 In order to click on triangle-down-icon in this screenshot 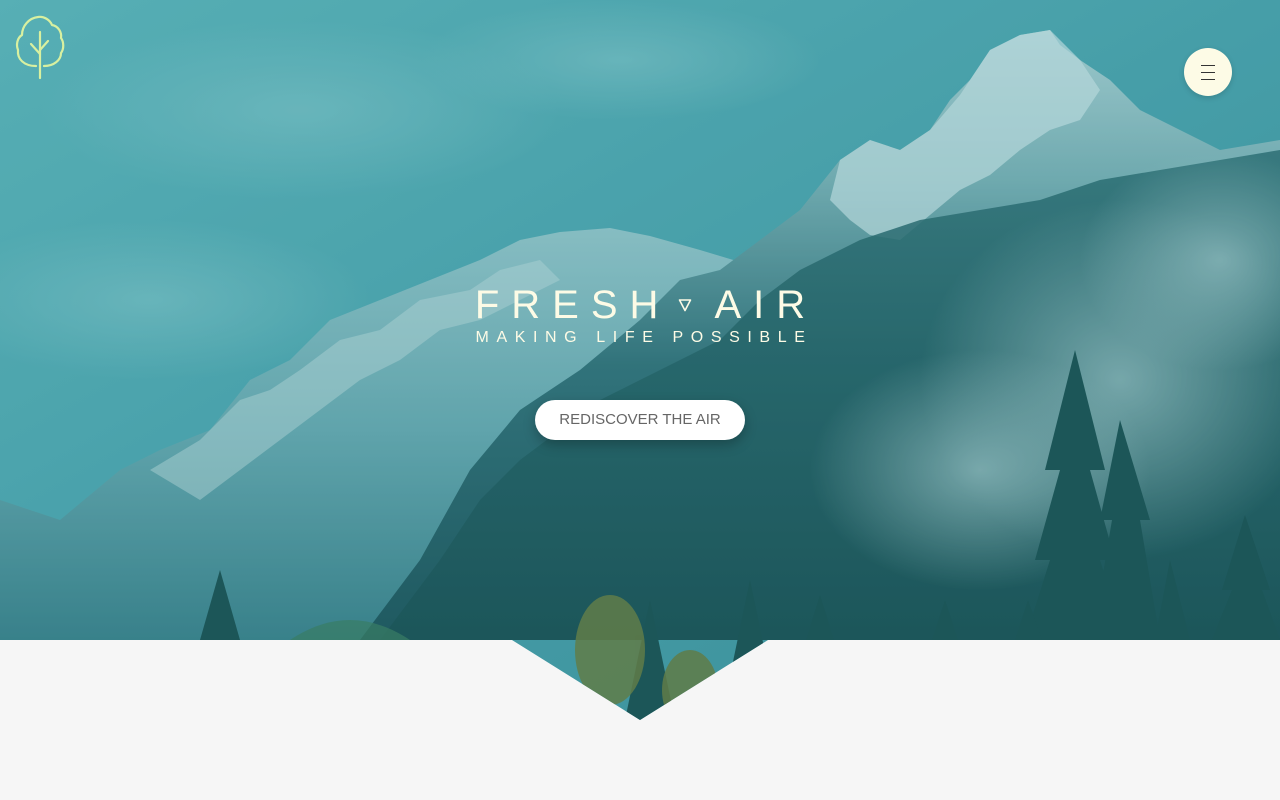, I will do `click(685, 305)`.